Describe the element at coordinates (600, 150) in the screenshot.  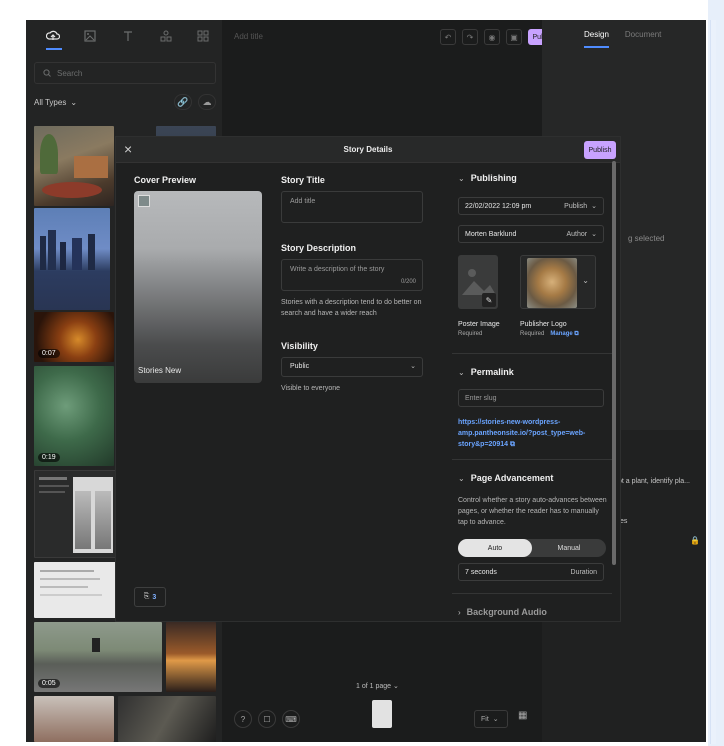
I see `modal-publish-button: Publish` at that location.